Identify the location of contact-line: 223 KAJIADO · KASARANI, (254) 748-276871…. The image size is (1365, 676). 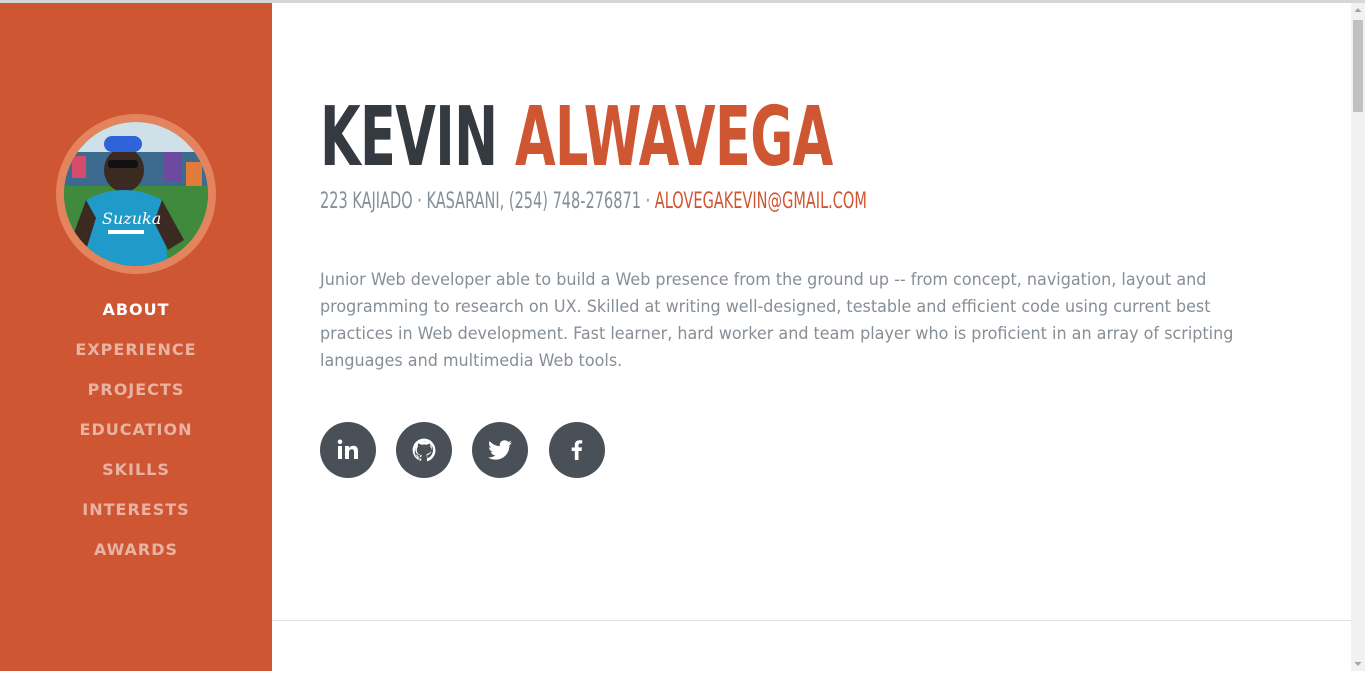
(593, 202).